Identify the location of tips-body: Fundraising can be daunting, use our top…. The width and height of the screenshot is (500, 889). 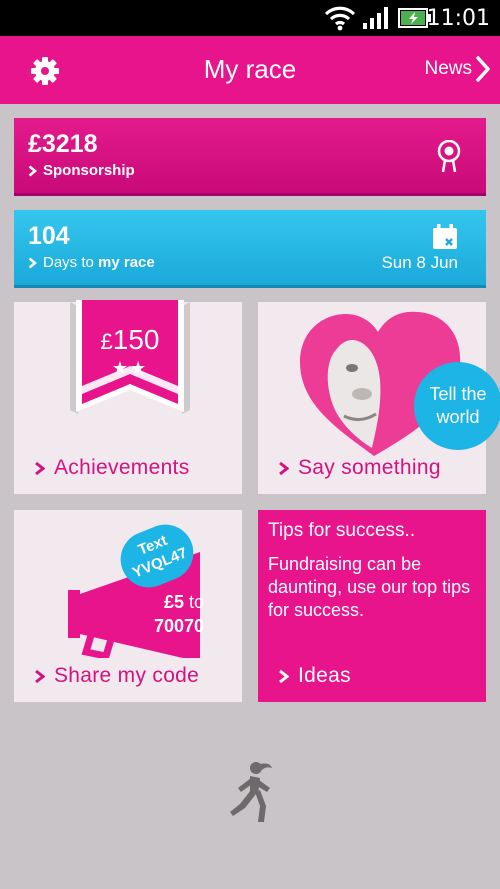
(369, 587).